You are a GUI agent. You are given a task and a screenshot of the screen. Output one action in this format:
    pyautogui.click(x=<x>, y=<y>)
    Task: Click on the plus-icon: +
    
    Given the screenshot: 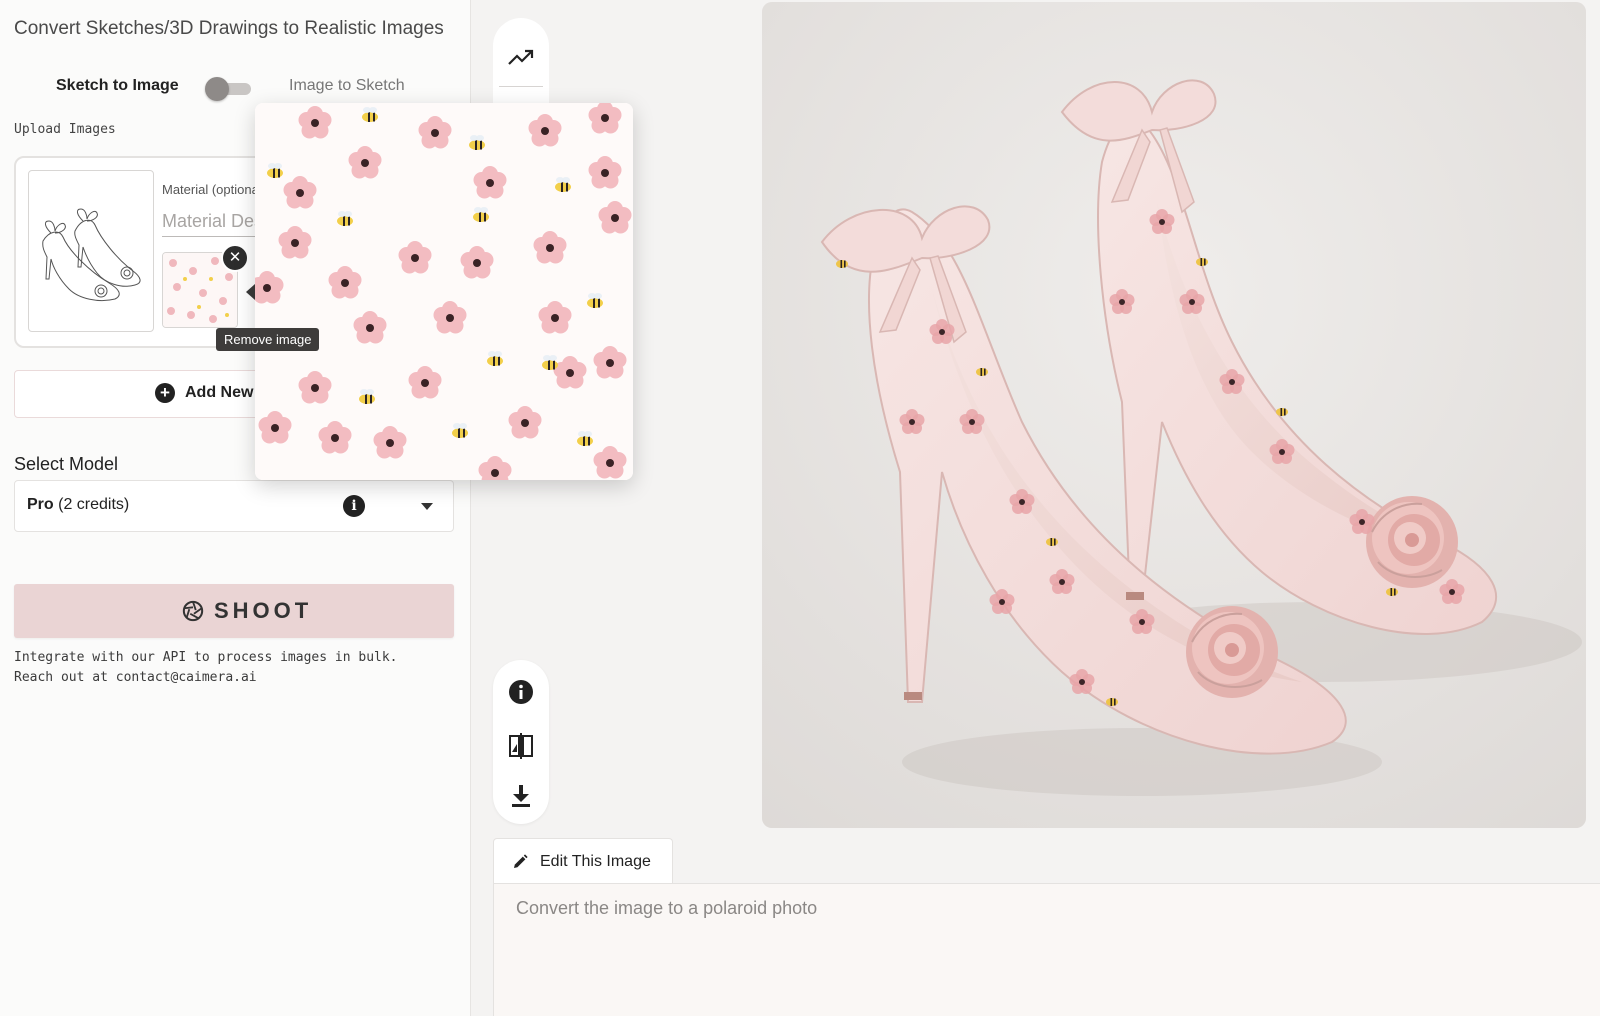 What is the action you would take?
    pyautogui.click(x=165, y=393)
    